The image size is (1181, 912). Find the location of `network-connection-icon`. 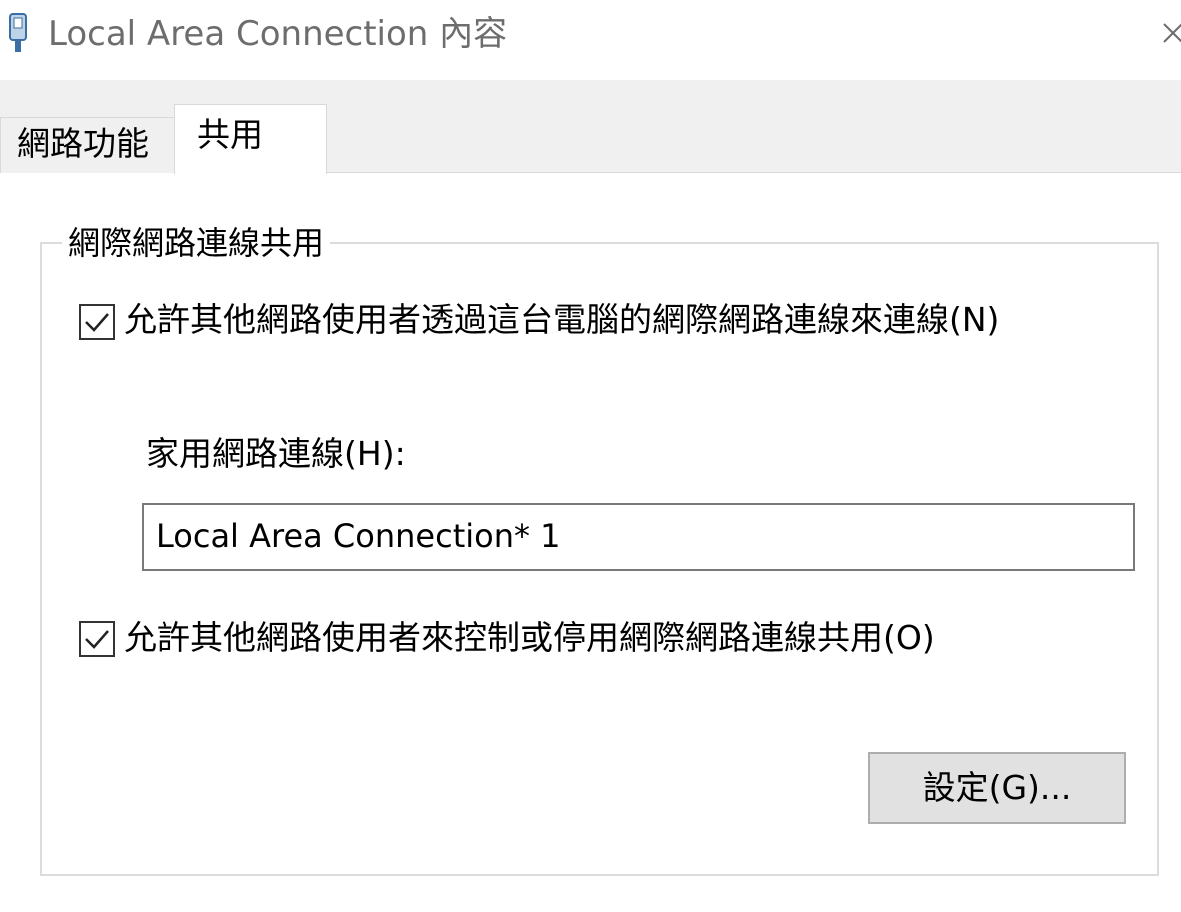

network-connection-icon is located at coordinates (18, 34).